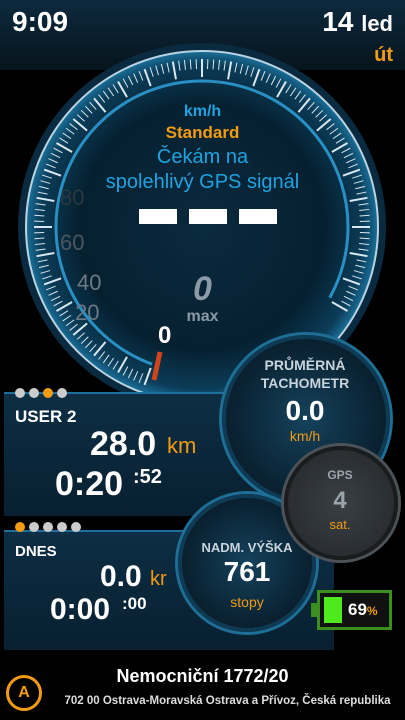  Describe the element at coordinates (340, 475) in the screenshot. I see `gps-label: GPS` at that location.